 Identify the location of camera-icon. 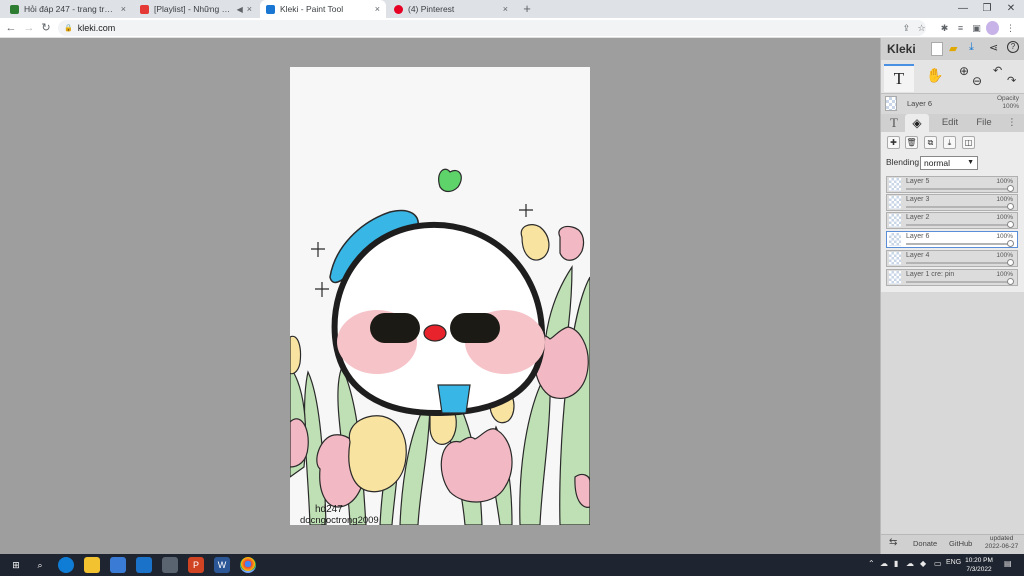
(170, 565).